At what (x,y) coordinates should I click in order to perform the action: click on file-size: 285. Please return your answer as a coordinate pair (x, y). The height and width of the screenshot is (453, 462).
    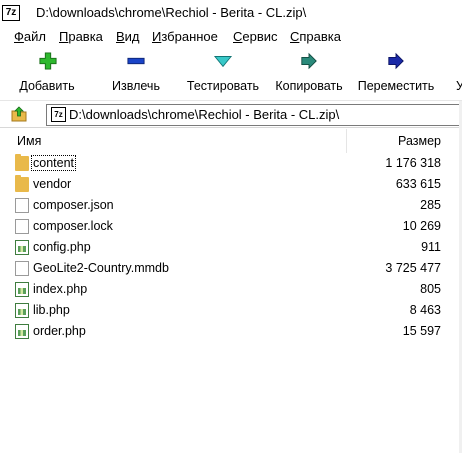
    Looking at the image, I should click on (430, 205).